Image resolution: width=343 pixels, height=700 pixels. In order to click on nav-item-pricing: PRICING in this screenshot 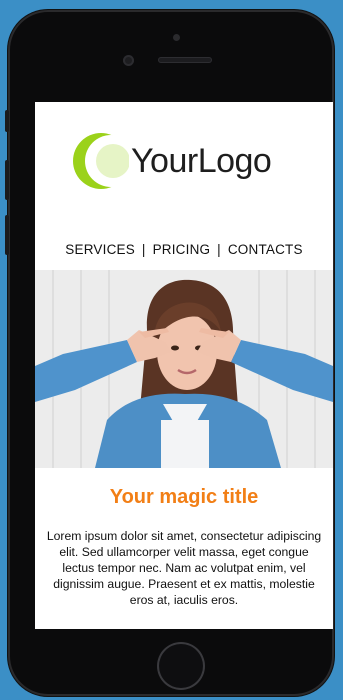, I will do `click(182, 249)`.